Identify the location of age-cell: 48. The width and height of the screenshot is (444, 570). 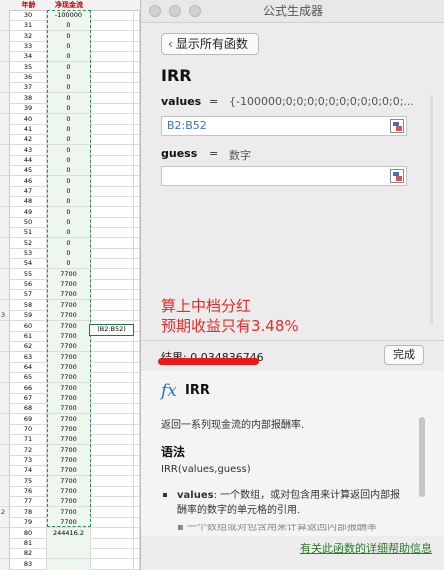
(28, 202).